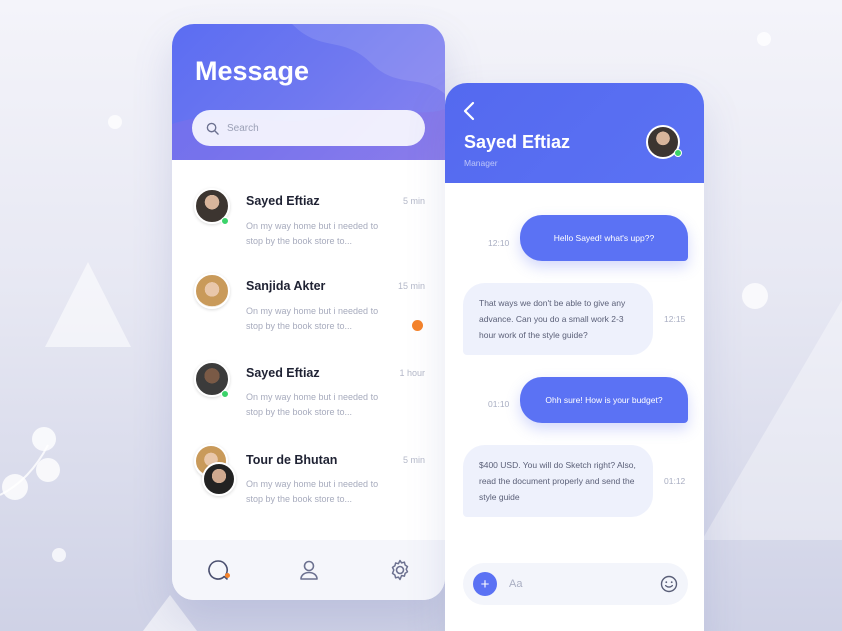 The image size is (842, 631). I want to click on add-attachment-button: +, so click(485, 584).